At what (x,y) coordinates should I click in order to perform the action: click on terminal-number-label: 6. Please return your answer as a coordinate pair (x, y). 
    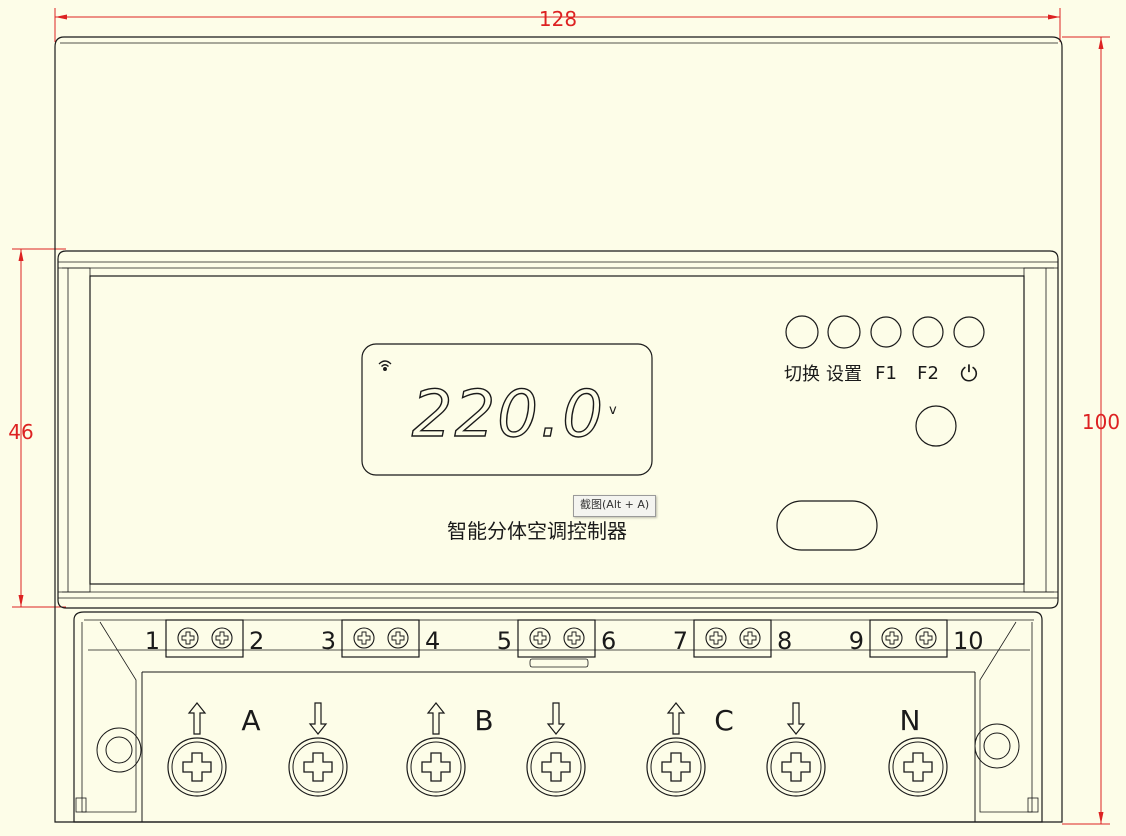
    Looking at the image, I should click on (608, 641).